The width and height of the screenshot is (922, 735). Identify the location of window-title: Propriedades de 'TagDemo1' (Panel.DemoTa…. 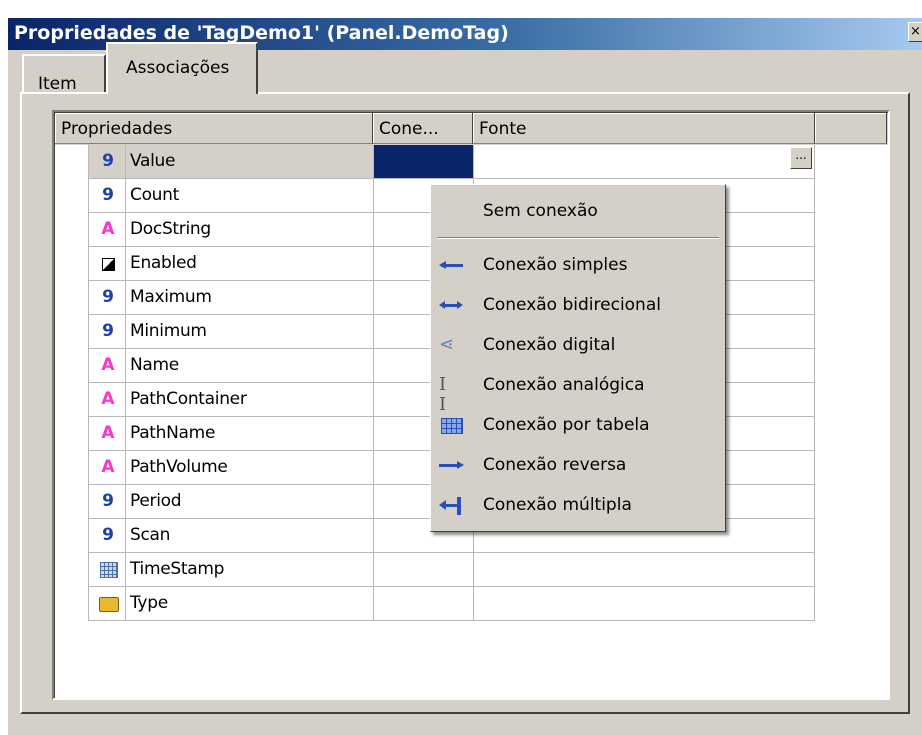
(261, 33).